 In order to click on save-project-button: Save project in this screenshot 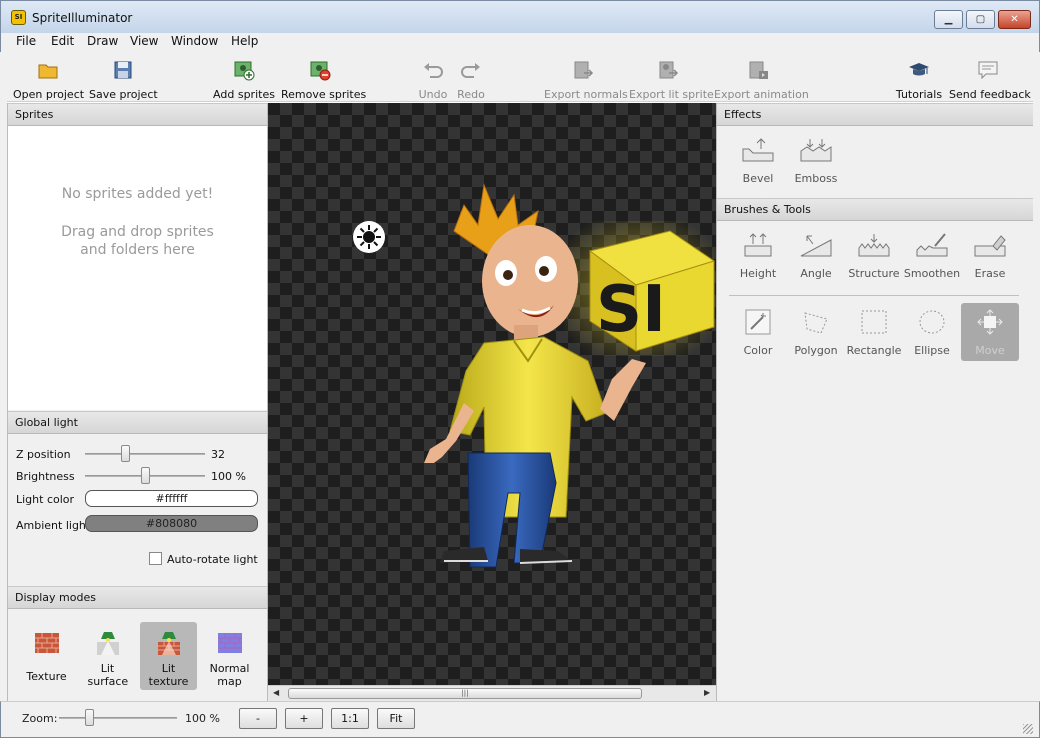, I will do `click(123, 79)`.